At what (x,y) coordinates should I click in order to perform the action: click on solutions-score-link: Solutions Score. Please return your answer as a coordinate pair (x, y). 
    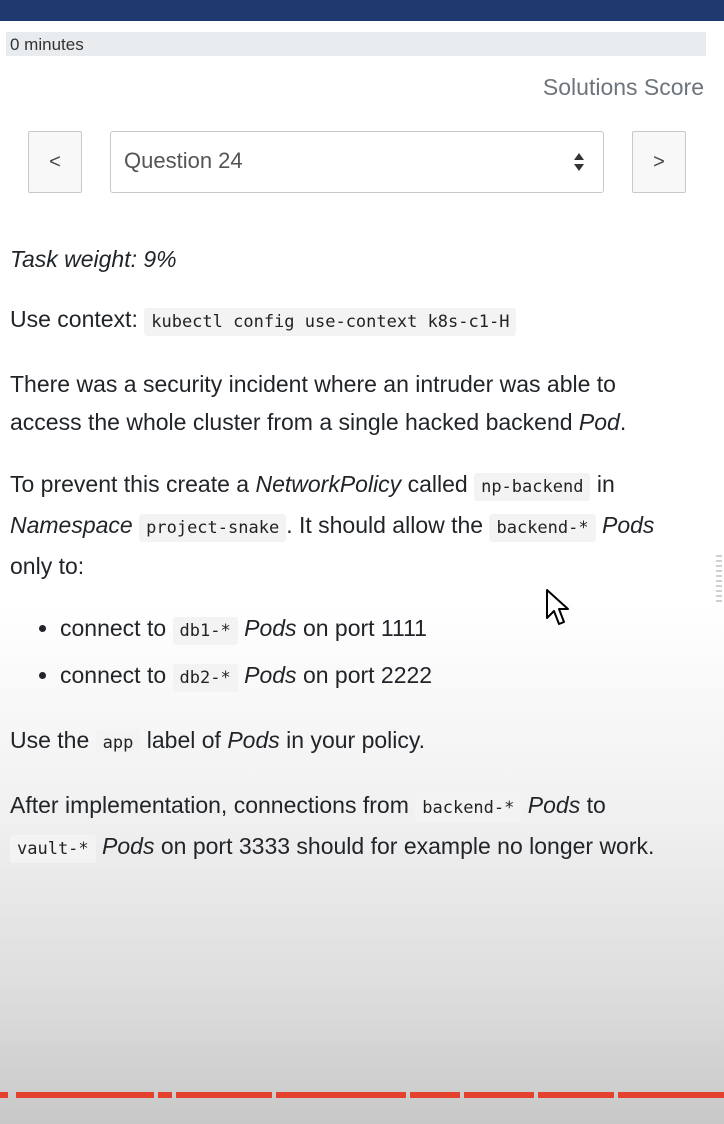
    Looking at the image, I should click on (623, 87).